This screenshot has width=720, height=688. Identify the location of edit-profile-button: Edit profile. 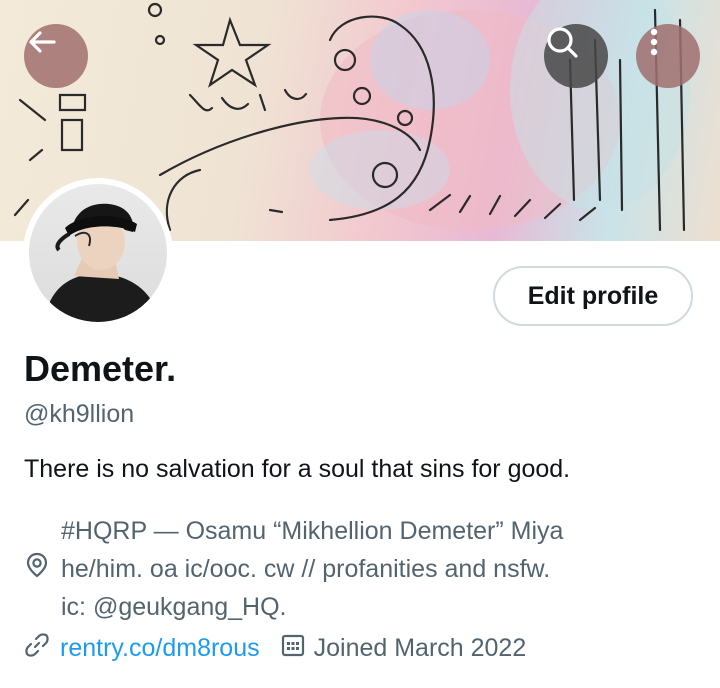
(593, 296).